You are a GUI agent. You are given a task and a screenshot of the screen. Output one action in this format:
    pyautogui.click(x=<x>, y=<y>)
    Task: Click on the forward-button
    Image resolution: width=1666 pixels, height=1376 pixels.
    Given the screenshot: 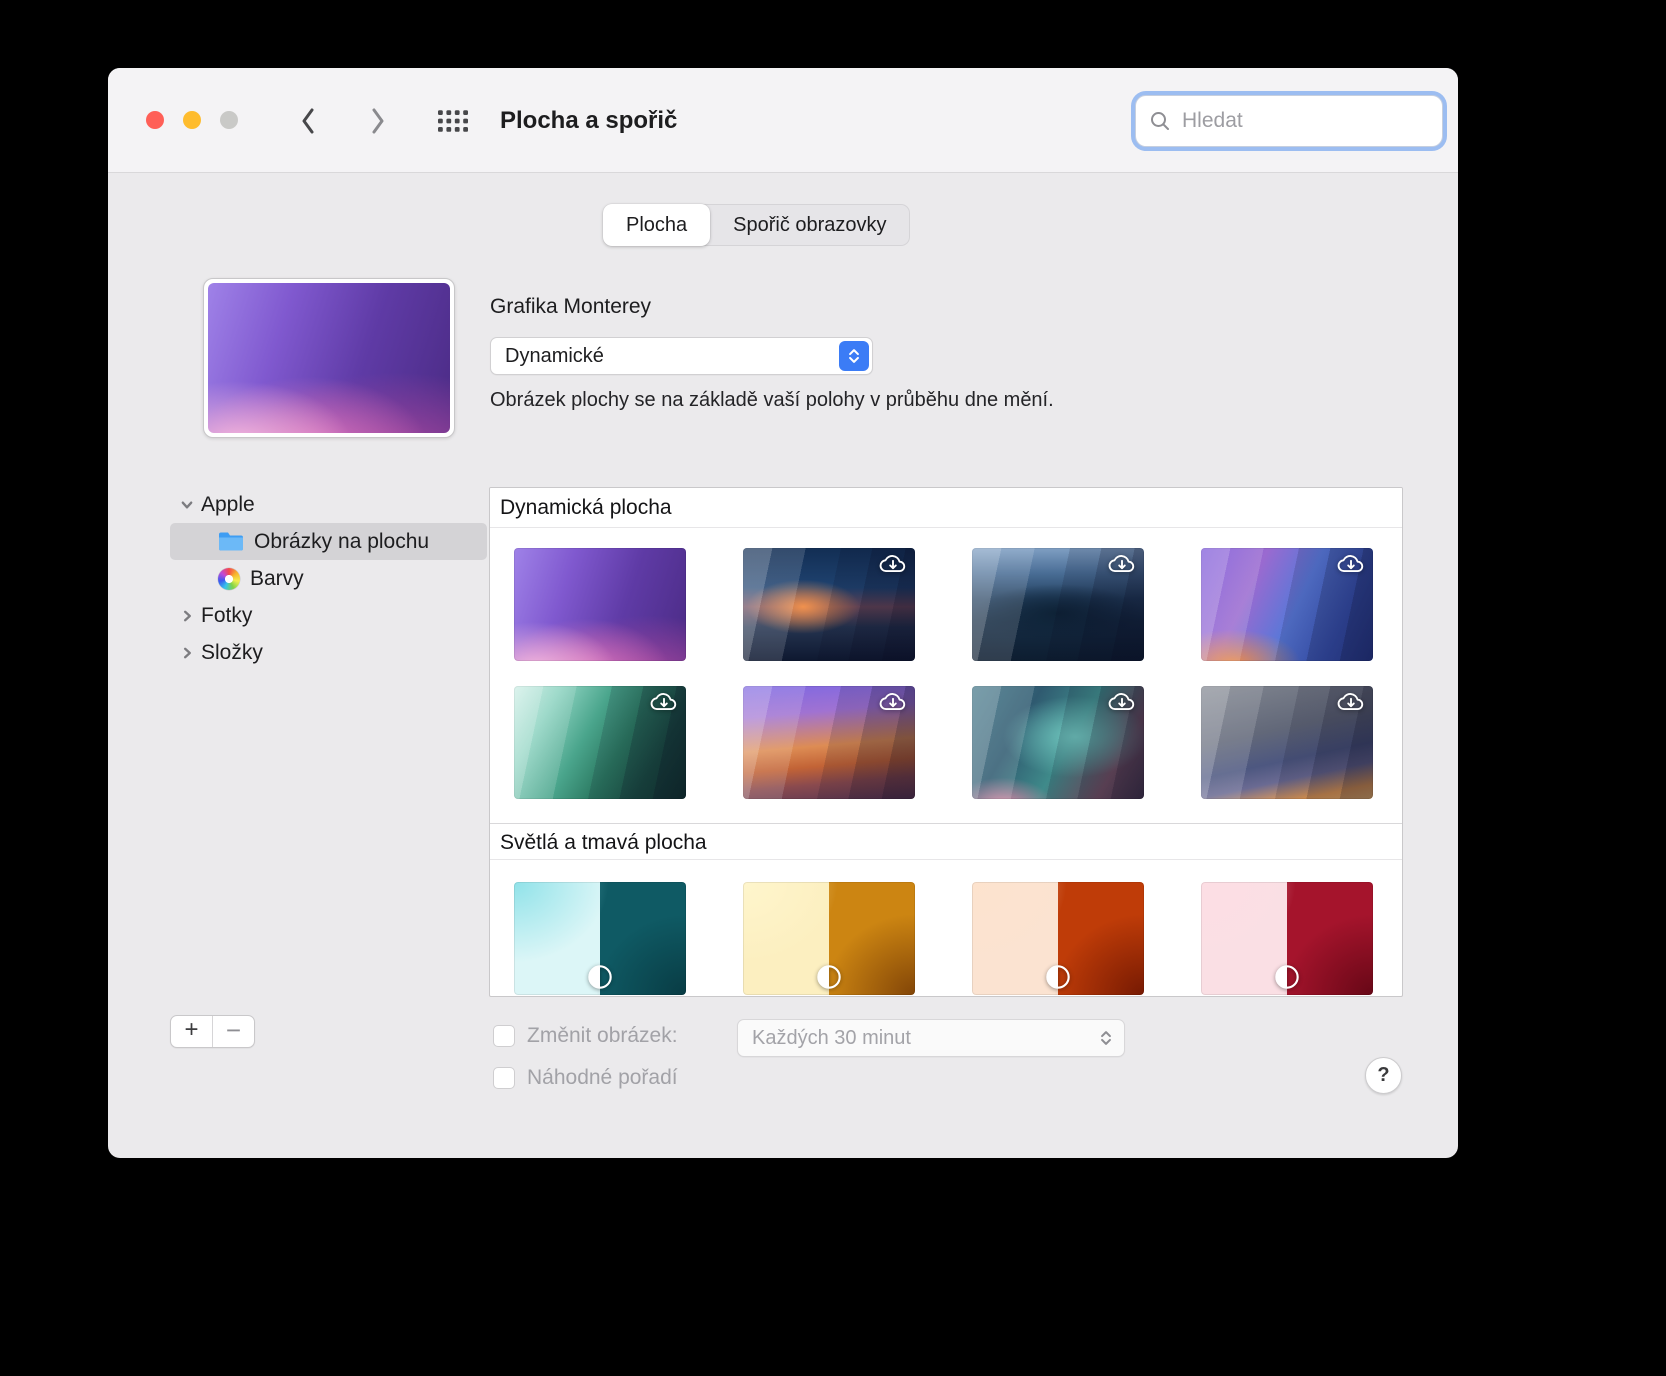 What is the action you would take?
    pyautogui.click(x=378, y=121)
    